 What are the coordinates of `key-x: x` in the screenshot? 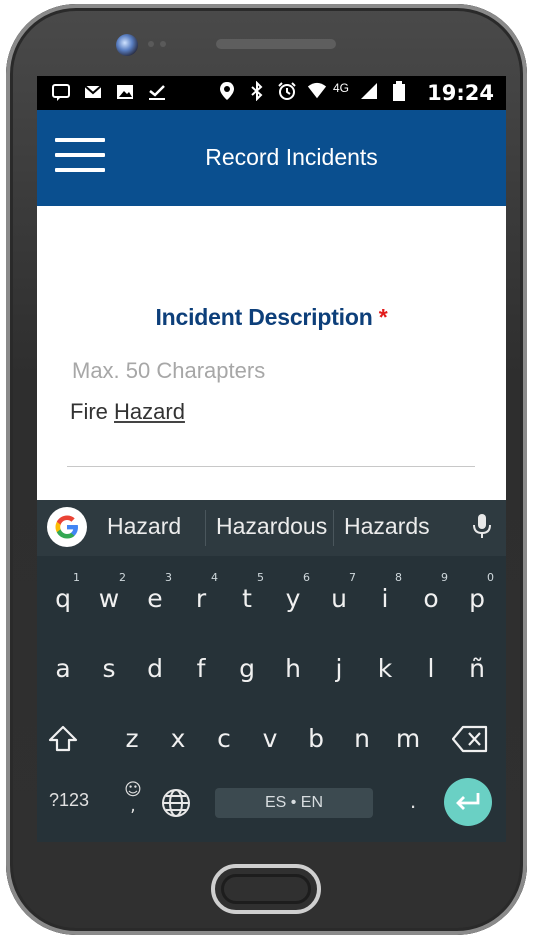 It's located at (178, 739).